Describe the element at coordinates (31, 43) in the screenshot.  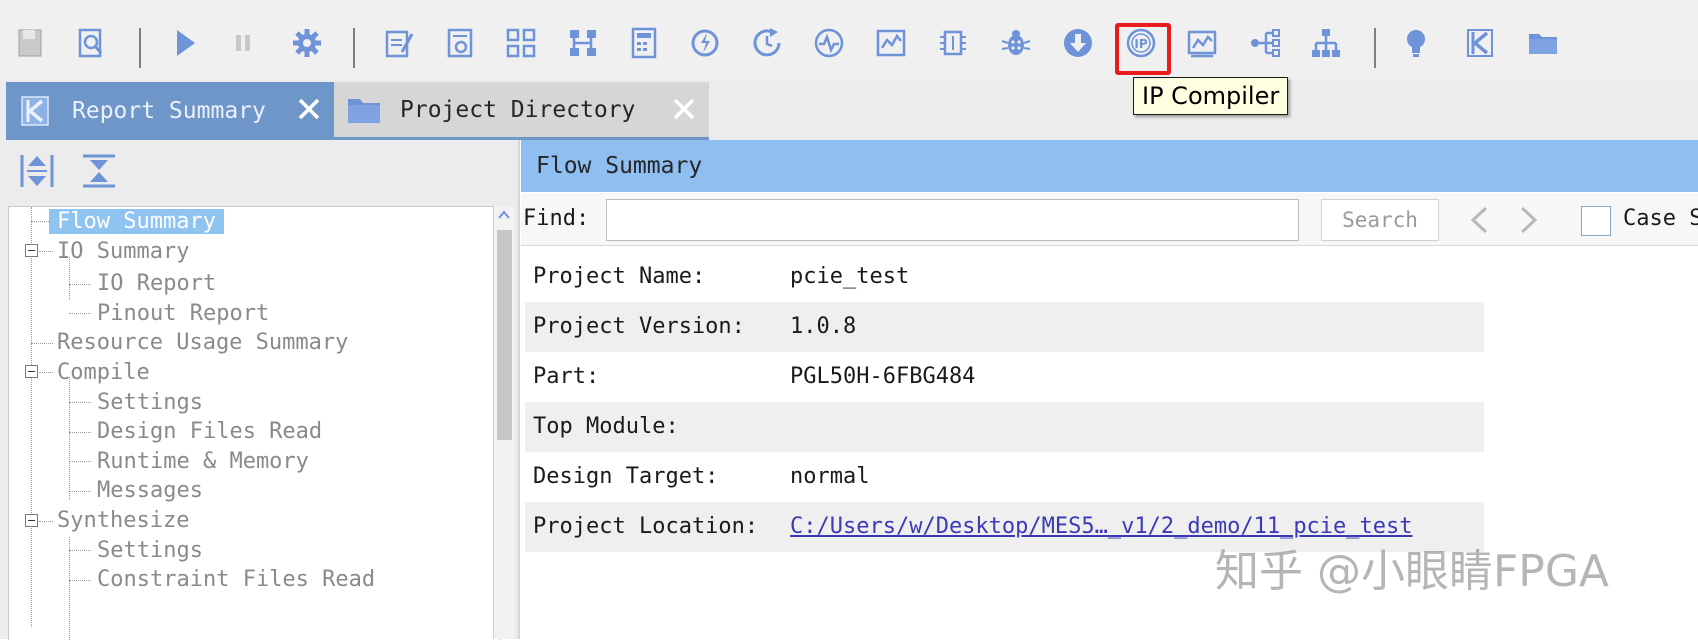
I see `save-icon` at that location.